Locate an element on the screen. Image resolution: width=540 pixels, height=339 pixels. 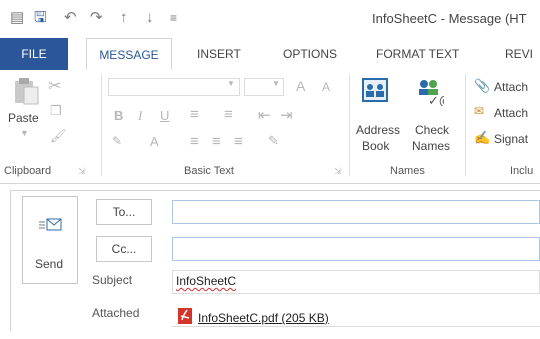
app-menu-icon: ▤ is located at coordinates (17, 18).